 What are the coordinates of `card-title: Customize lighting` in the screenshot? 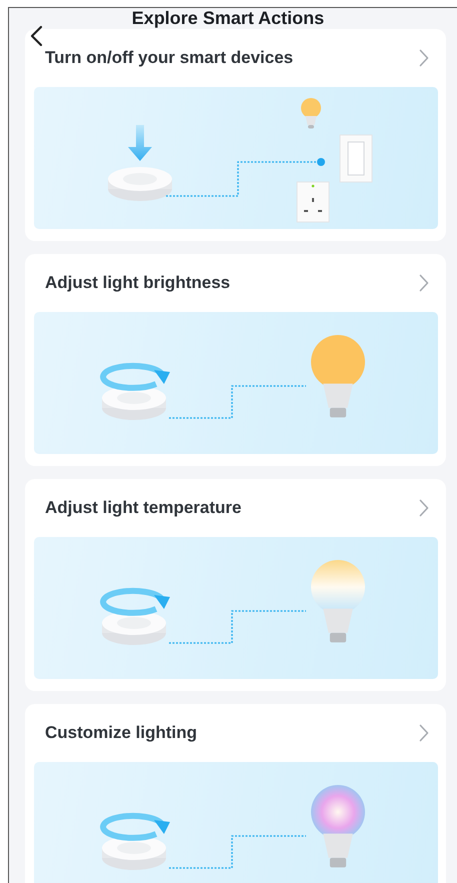 It's located at (121, 733).